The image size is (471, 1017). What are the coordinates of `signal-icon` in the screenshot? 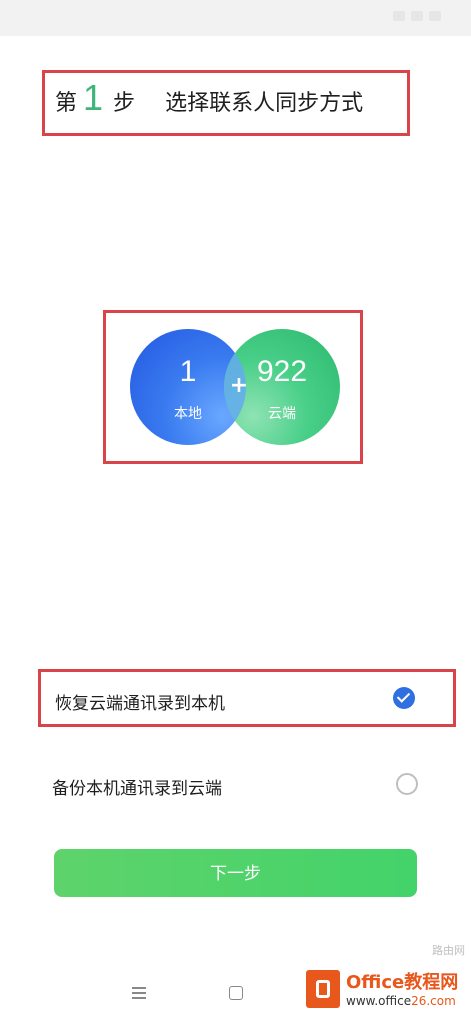 It's located at (399, 16).